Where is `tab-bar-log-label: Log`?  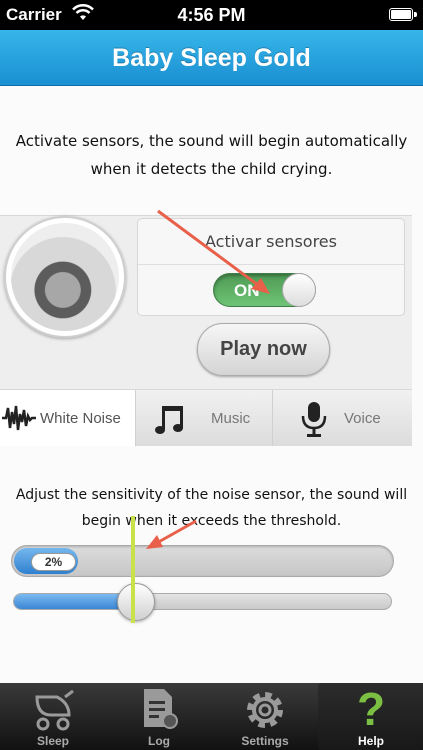 tab-bar-log-label: Log is located at coordinates (159, 741).